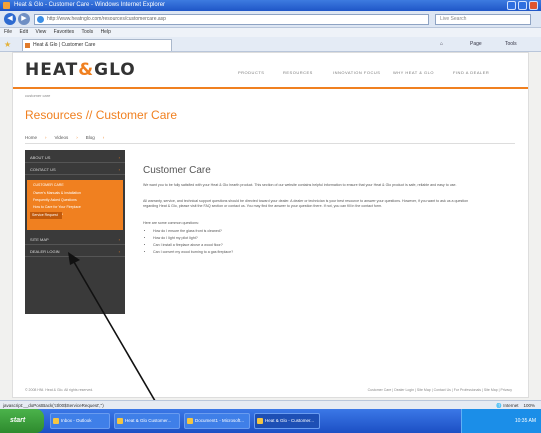  I want to click on footer-link: Privacy, so click(506, 390).